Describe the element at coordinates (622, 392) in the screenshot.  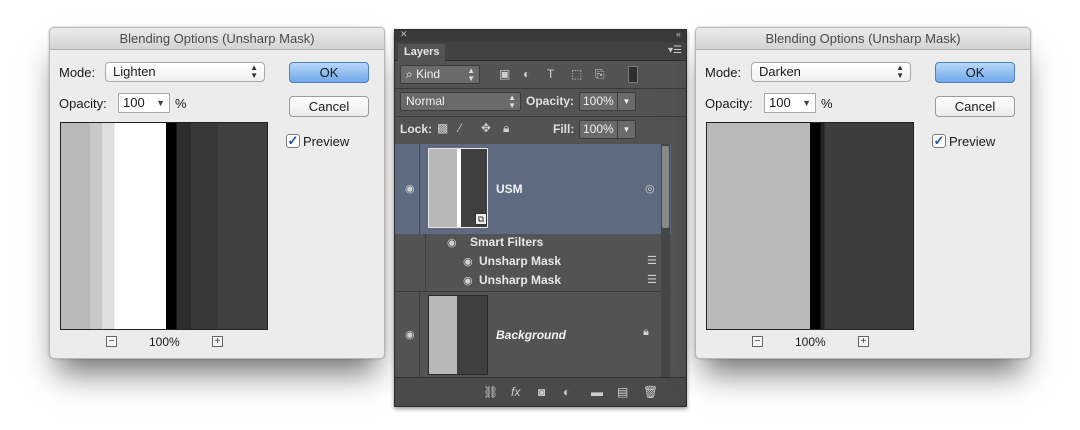
I see `new-layer-icon: ▤` at that location.